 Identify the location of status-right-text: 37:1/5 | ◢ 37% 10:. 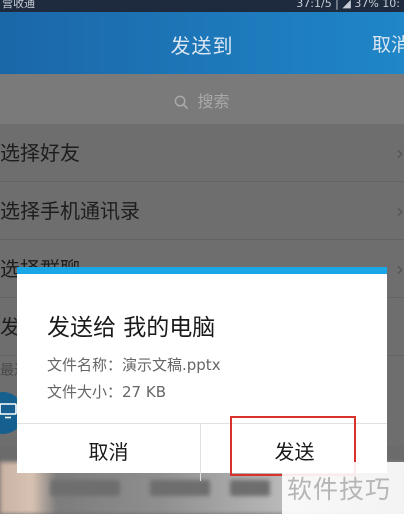
(348, 5).